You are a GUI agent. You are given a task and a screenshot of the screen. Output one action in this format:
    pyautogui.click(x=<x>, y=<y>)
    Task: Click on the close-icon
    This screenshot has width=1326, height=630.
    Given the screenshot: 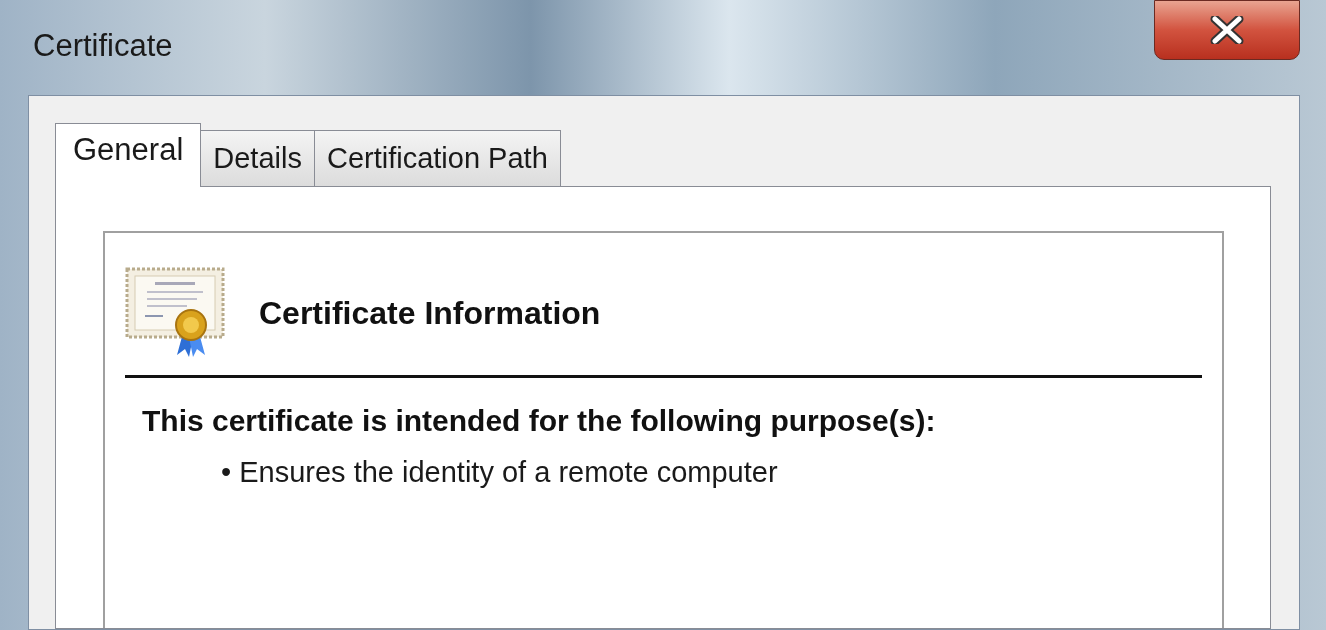 What is the action you would take?
    pyautogui.click(x=1227, y=30)
    